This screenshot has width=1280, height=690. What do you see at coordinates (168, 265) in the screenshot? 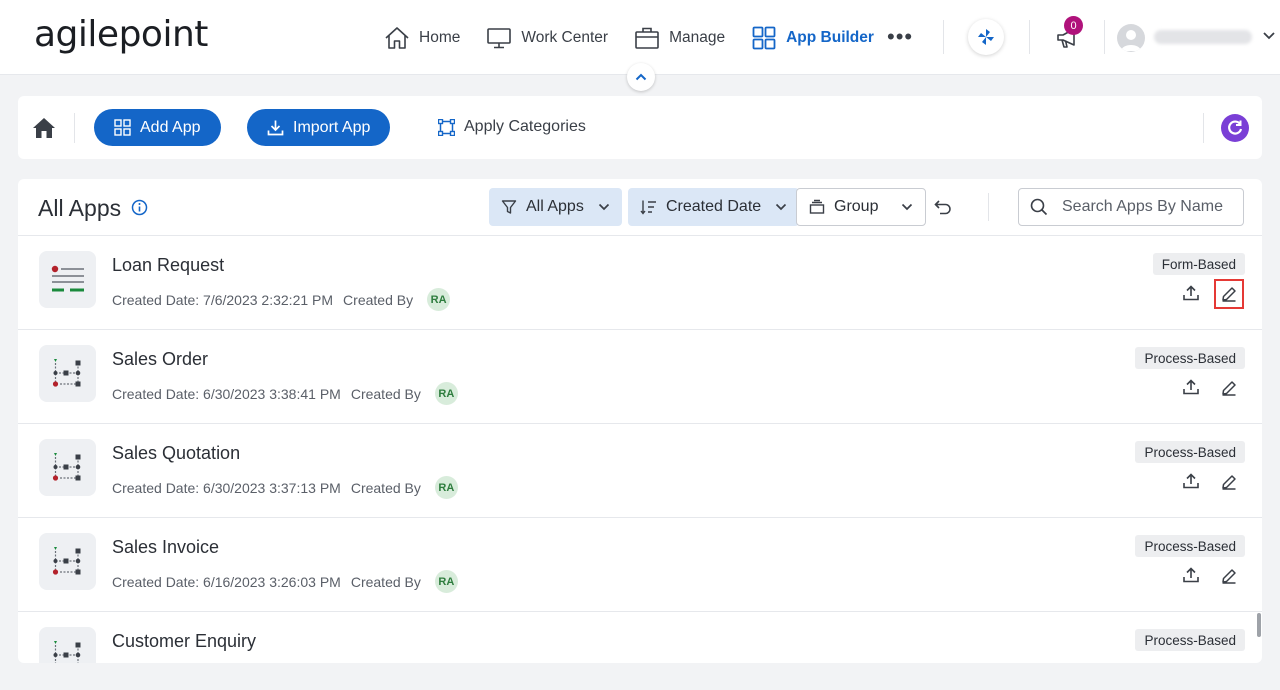
I see `app-name: Loan Request` at bounding box center [168, 265].